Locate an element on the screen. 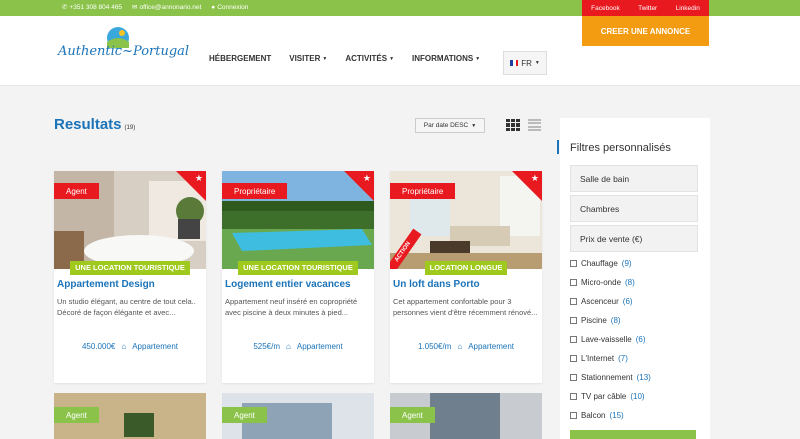  results-heading: Resultats (19) is located at coordinates (94, 124).